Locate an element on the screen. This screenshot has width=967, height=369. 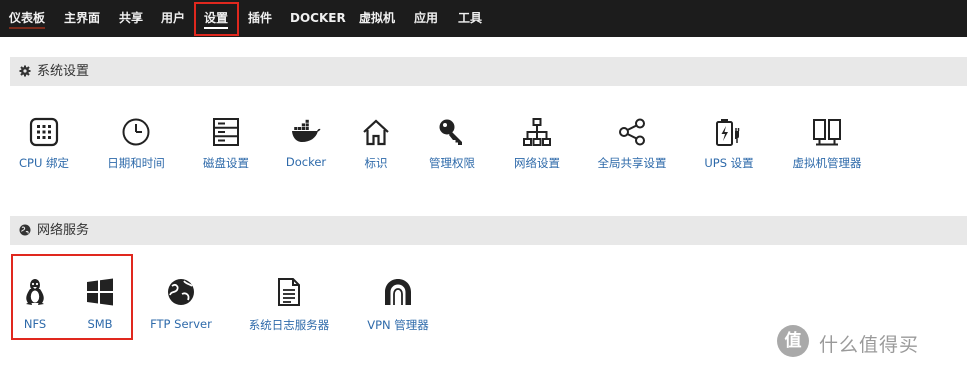
watermark-badge: 值 is located at coordinates (793, 341).